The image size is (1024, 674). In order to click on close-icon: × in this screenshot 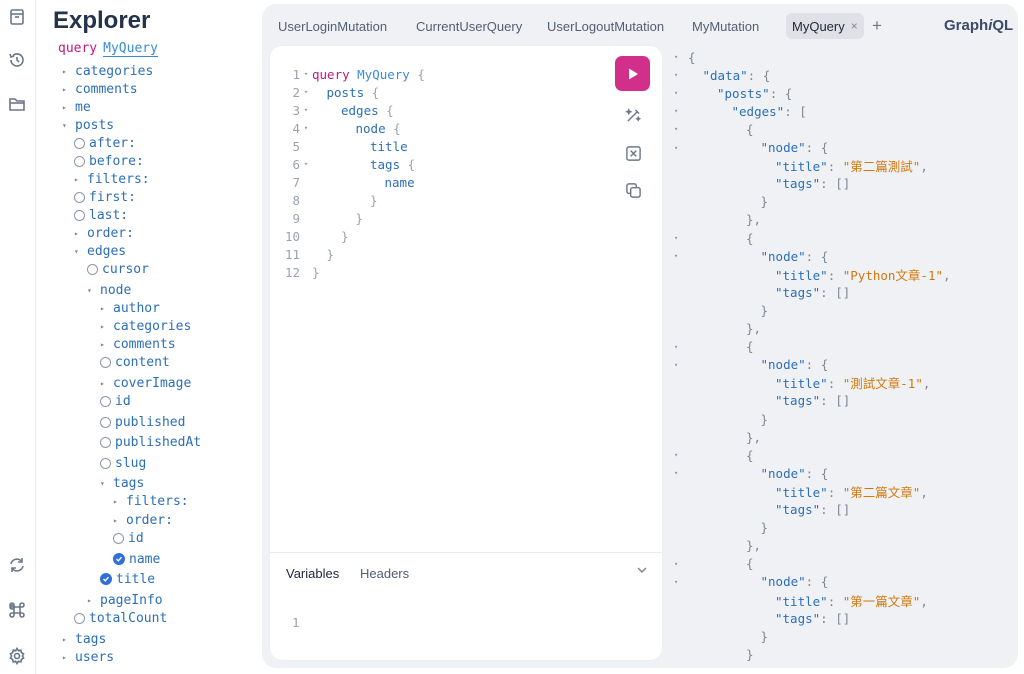, I will do `click(854, 26)`.